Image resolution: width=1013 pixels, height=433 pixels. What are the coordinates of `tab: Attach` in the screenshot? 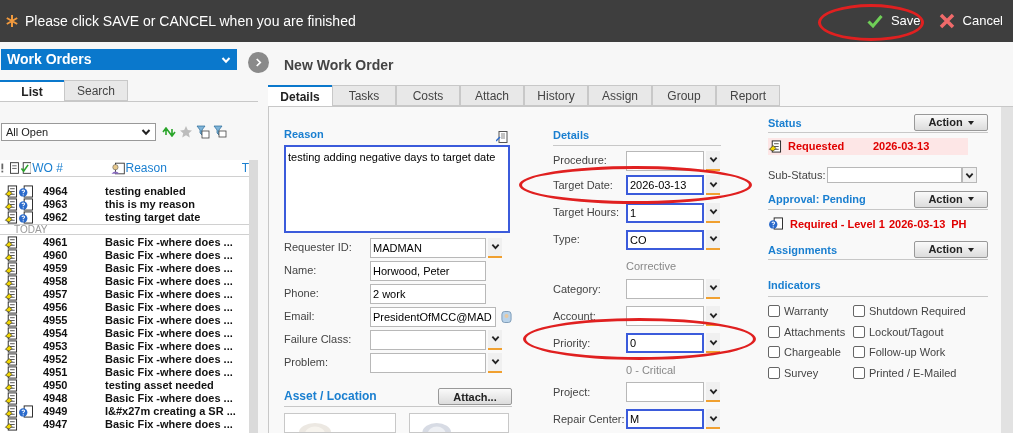 It's located at (492, 95).